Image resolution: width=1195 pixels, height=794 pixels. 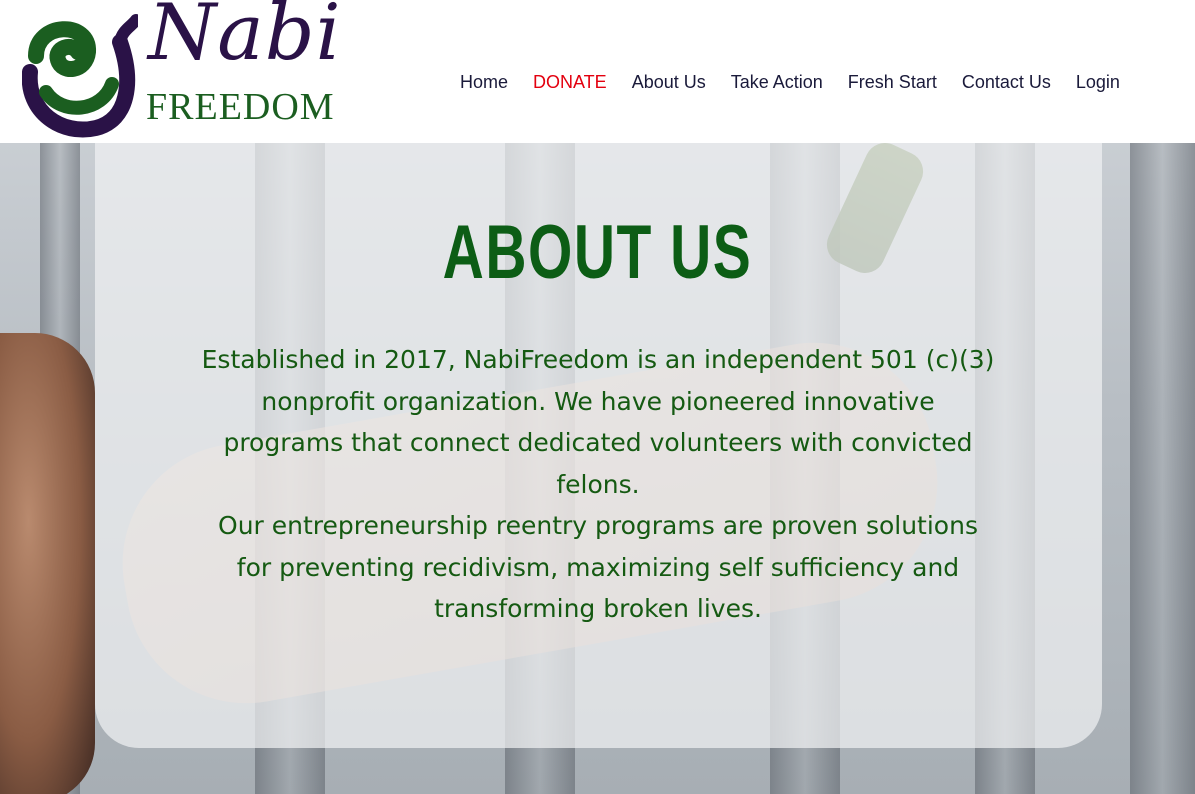 I want to click on logo-name-top: Nabi, so click(x=245, y=39).